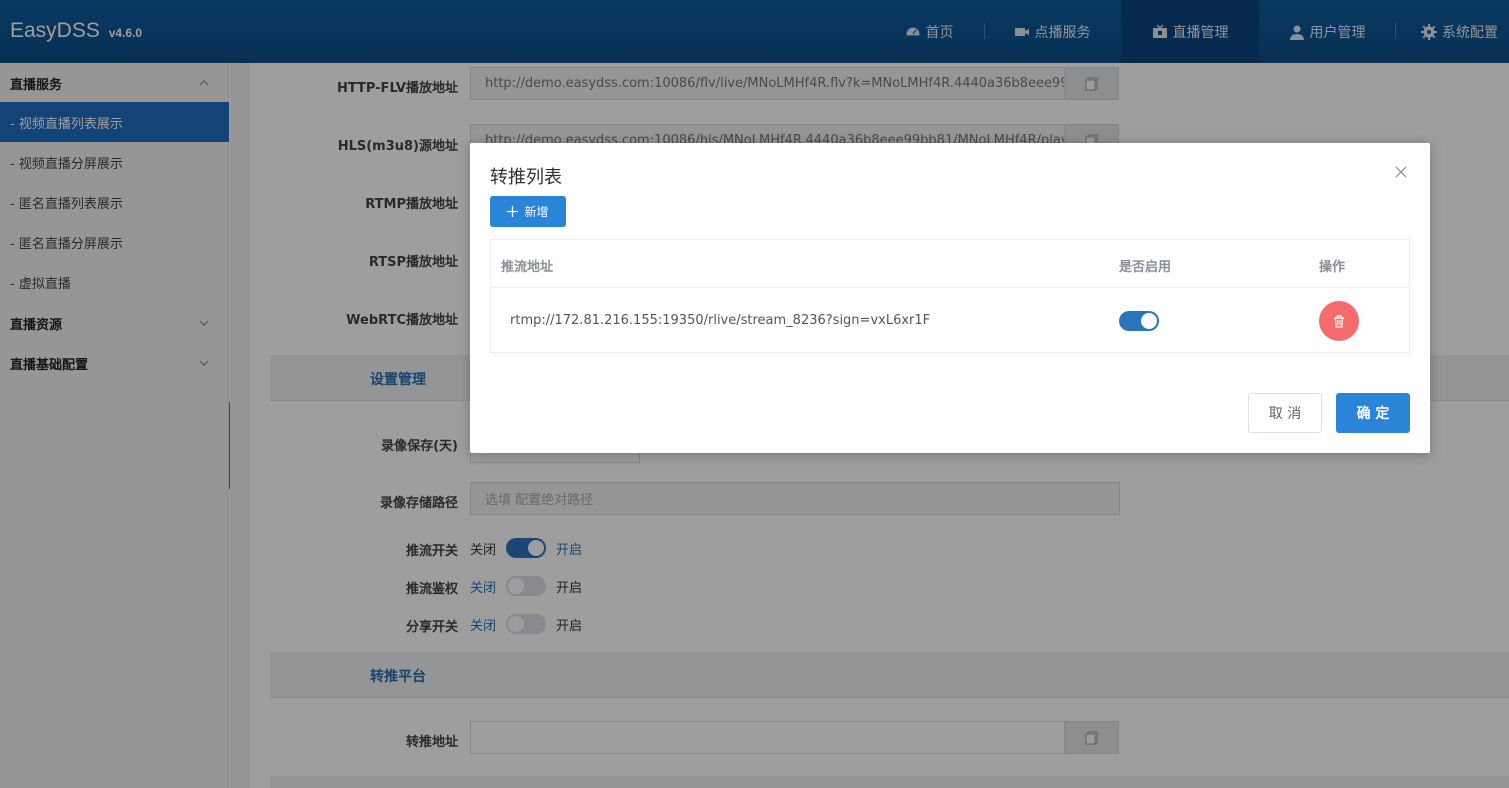  I want to click on add-relay-label: 新增, so click(536, 212).